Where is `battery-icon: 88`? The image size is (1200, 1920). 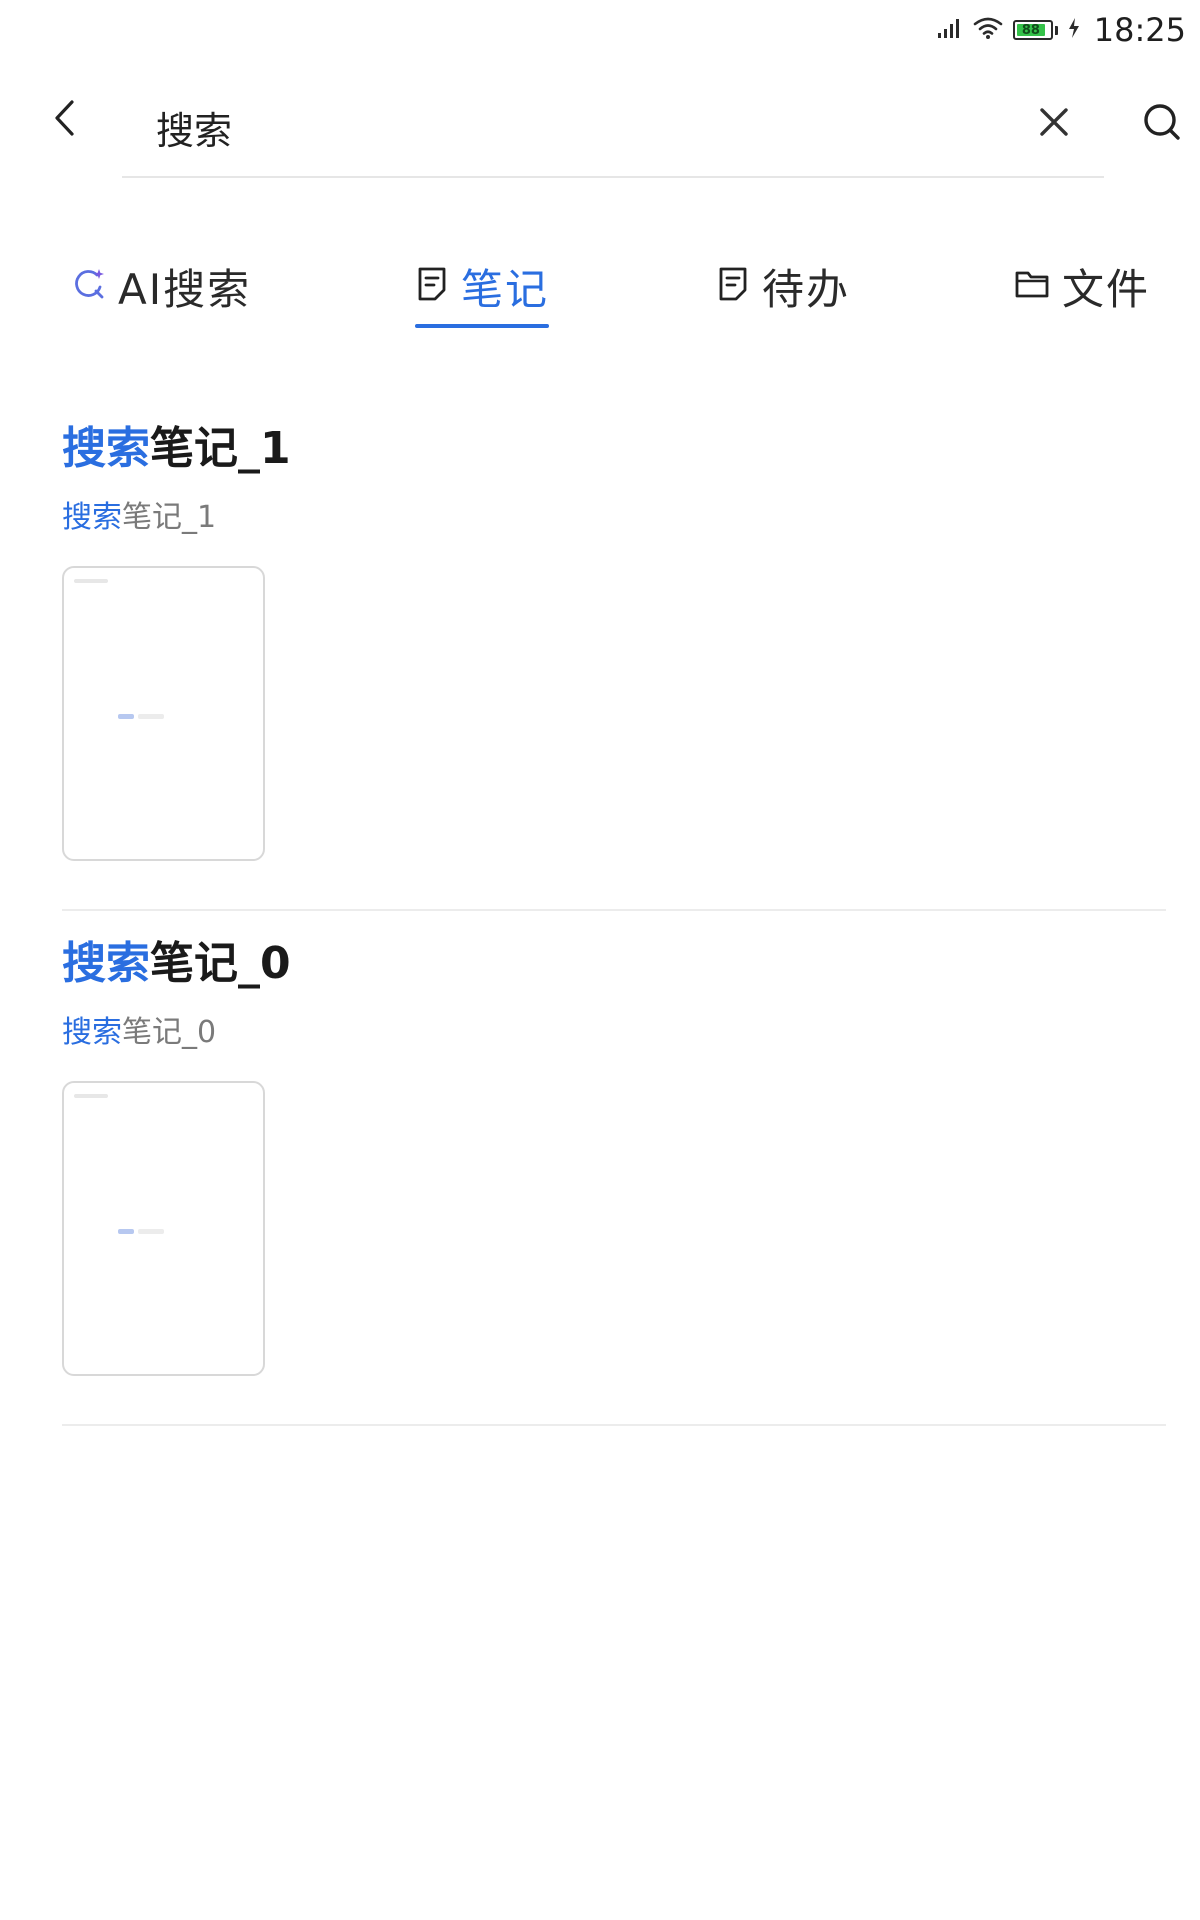 battery-icon: 88 is located at coordinates (1032, 30).